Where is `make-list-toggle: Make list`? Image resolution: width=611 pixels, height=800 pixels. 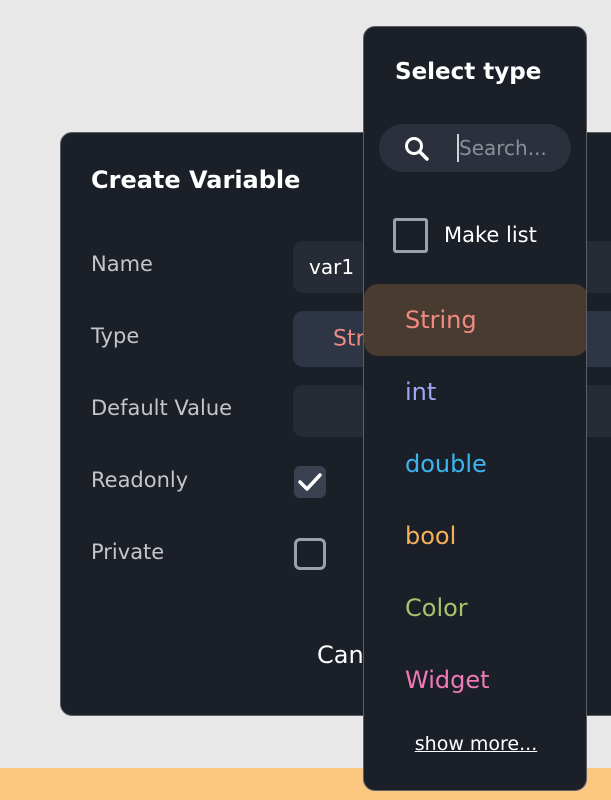
make-list-toggle: Make list is located at coordinates (478, 236).